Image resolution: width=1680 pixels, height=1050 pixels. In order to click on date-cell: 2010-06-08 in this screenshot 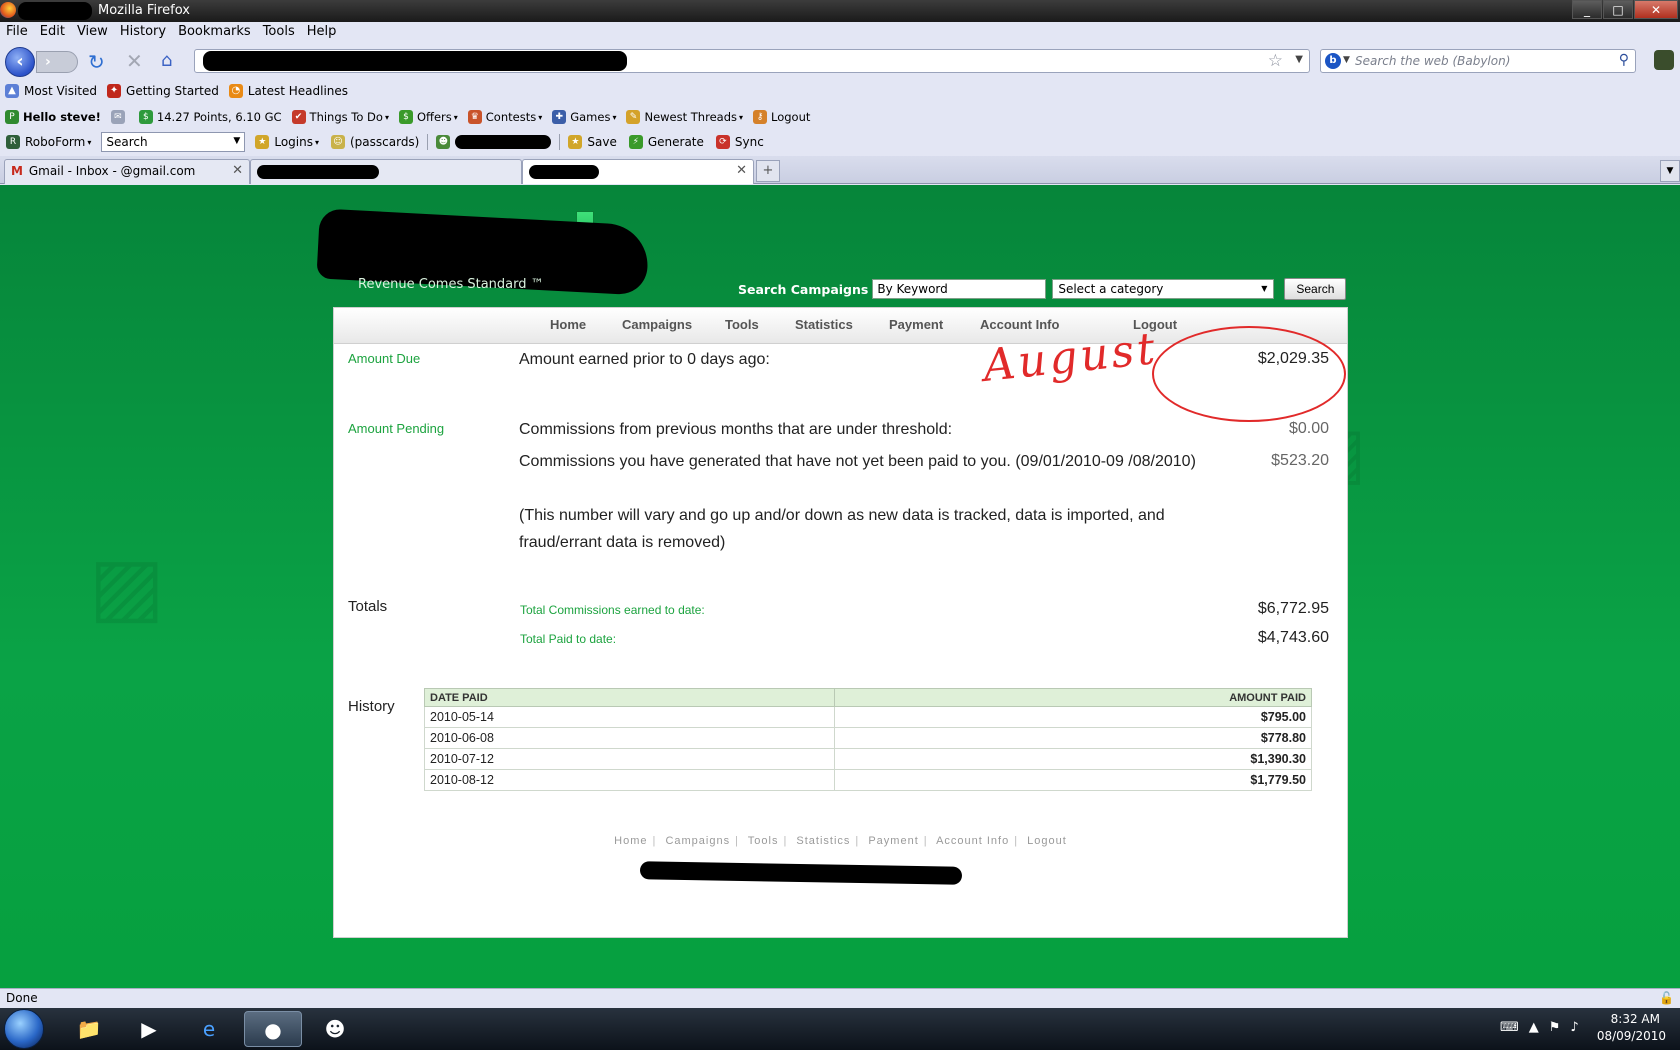, I will do `click(629, 738)`.